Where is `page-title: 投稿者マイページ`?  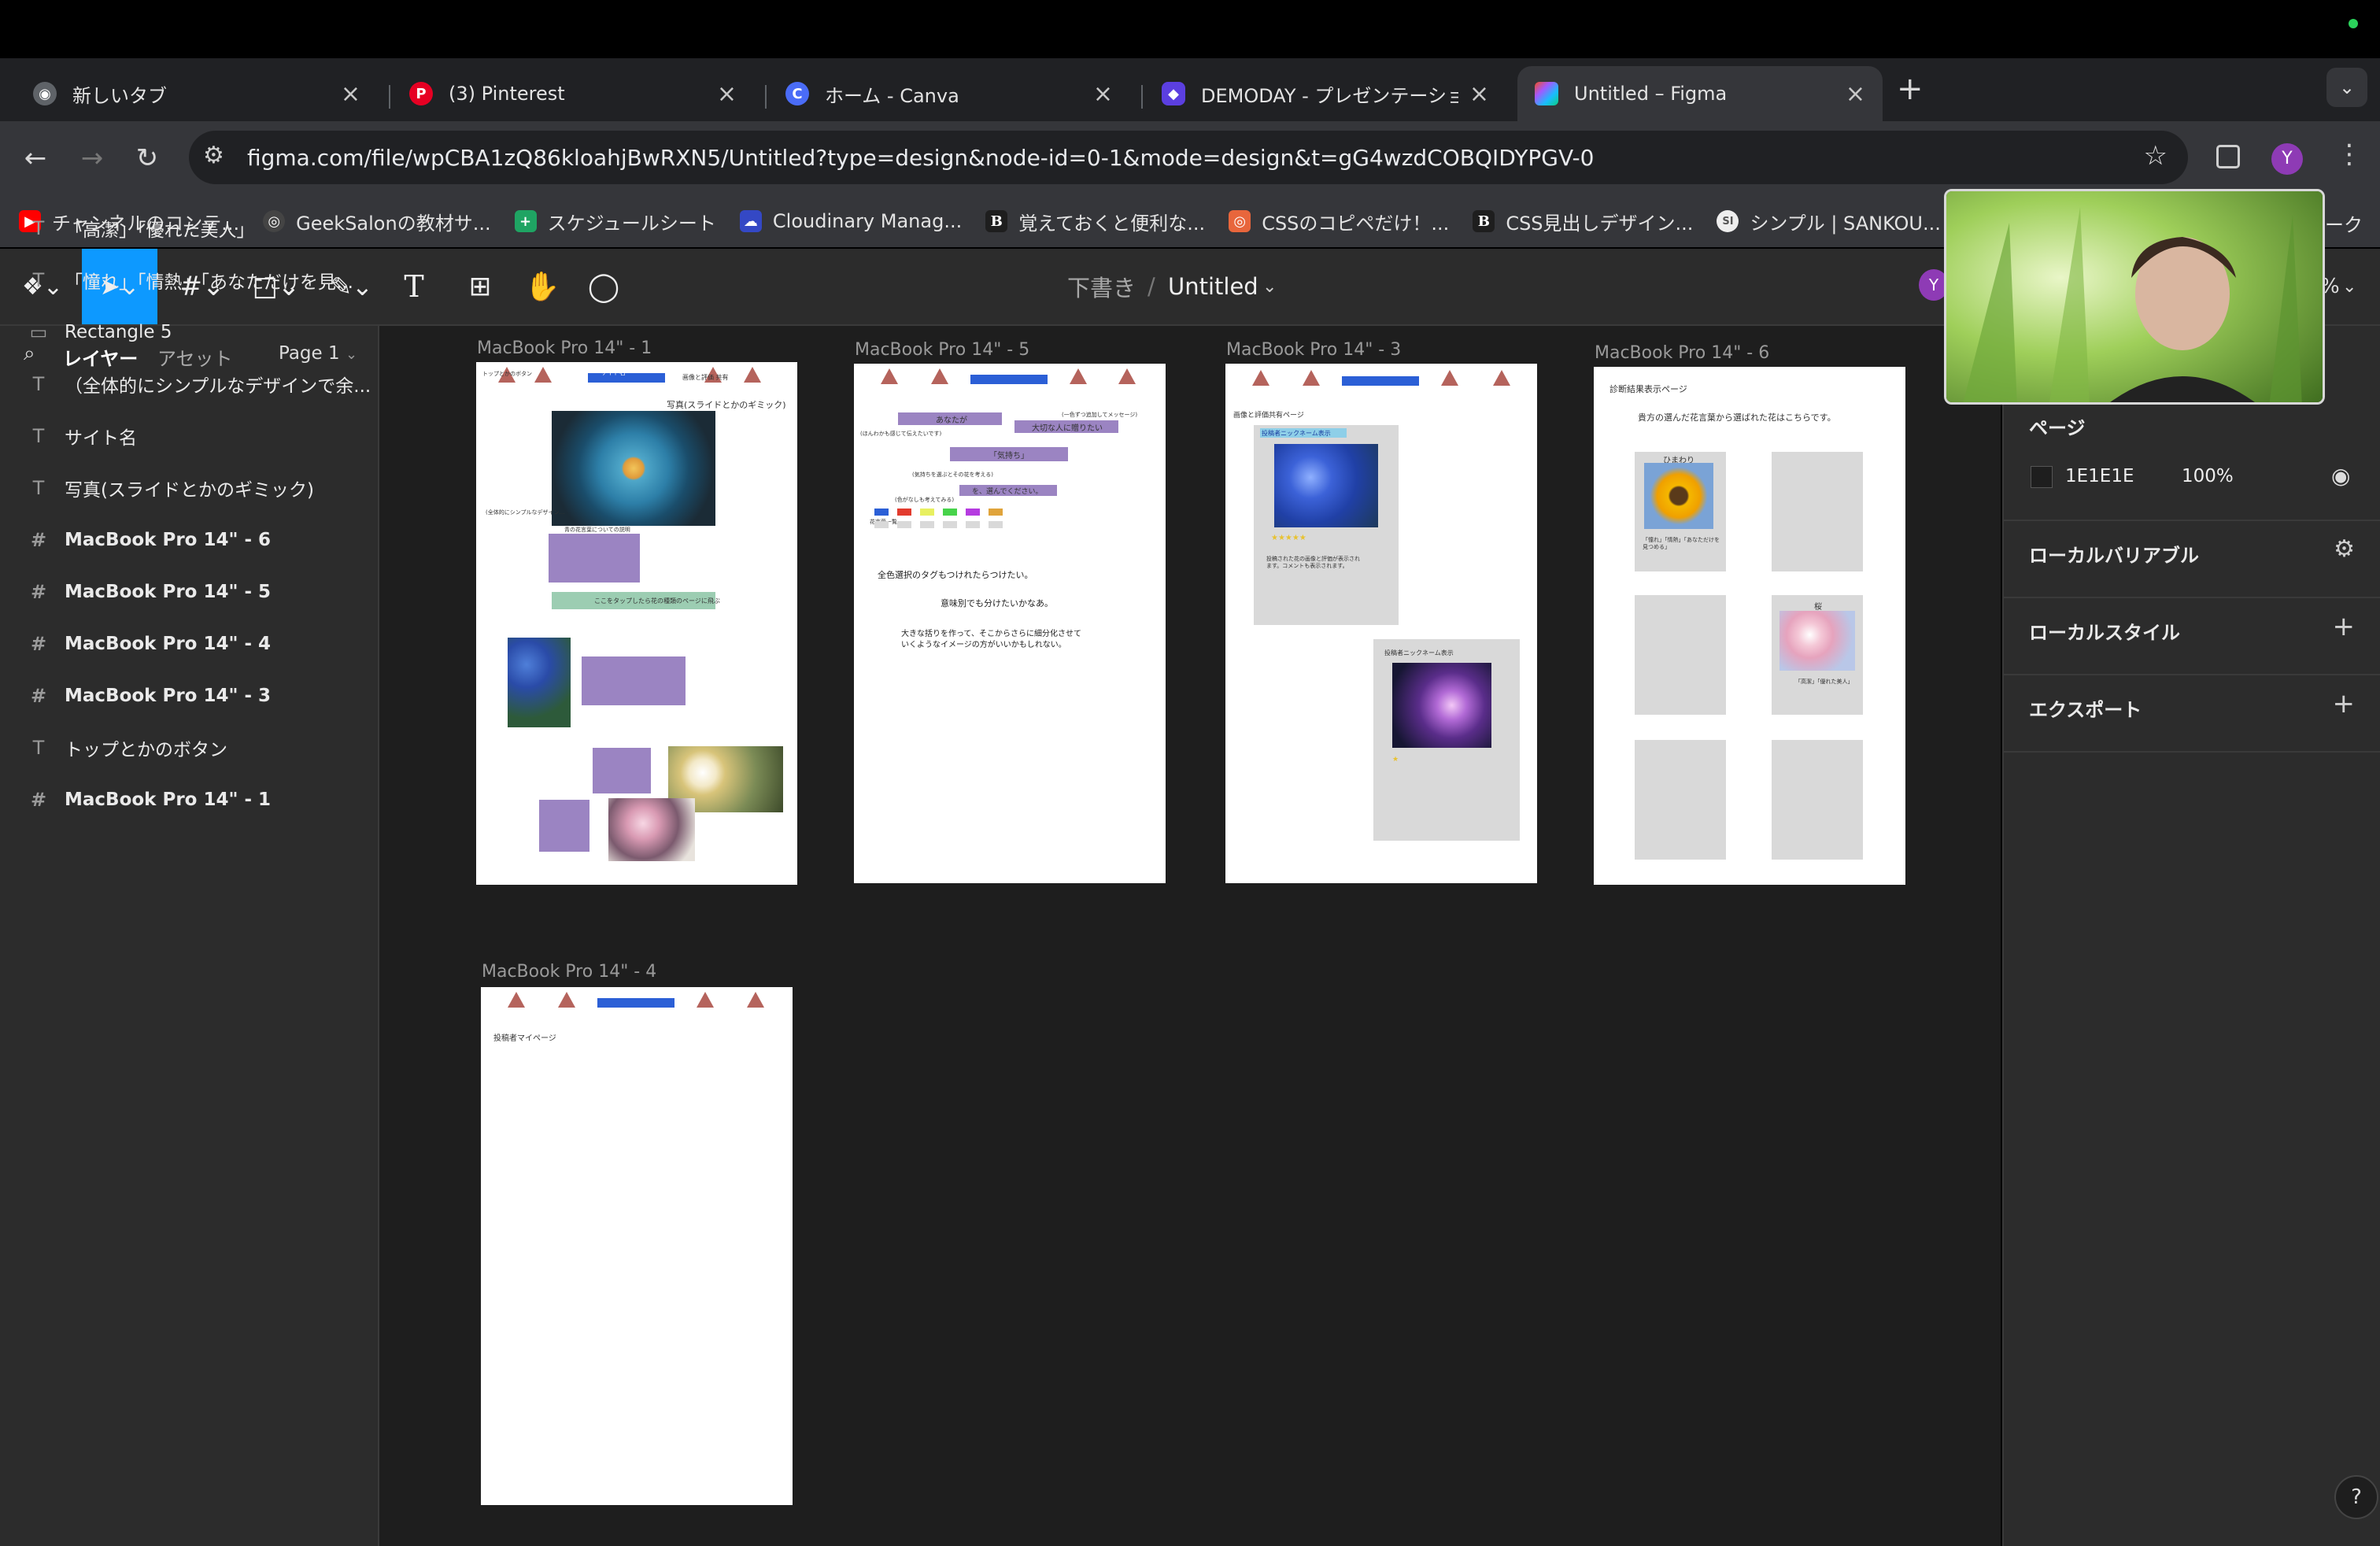
page-title: 投稿者マイページ is located at coordinates (524, 1038).